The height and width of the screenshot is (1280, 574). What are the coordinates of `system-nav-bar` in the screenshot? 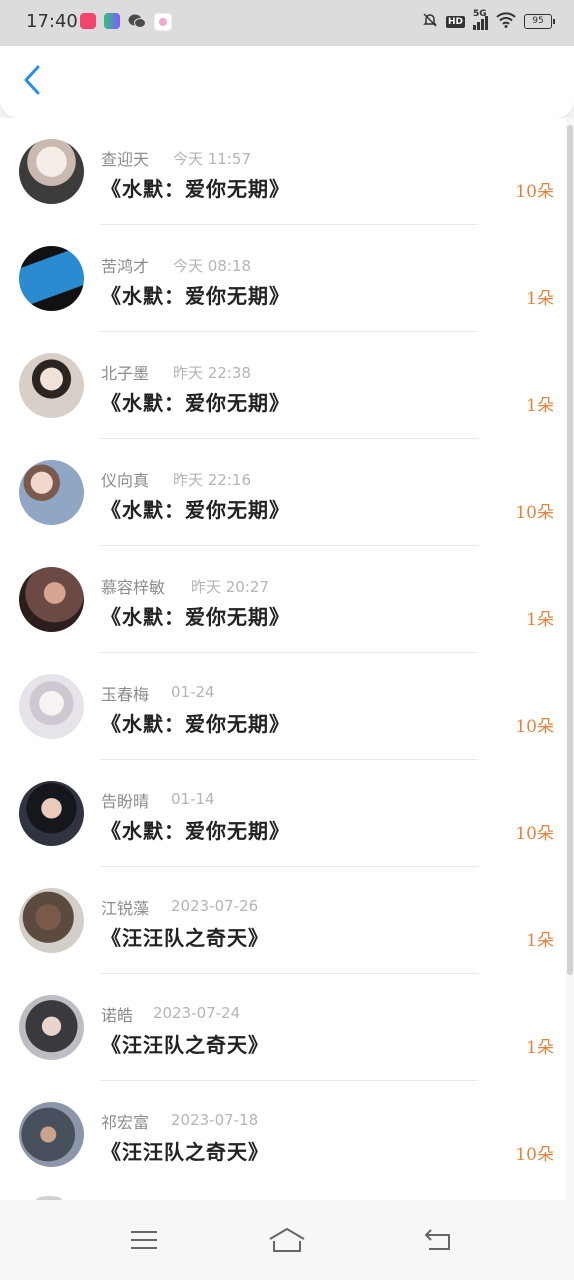 It's located at (287, 1240).